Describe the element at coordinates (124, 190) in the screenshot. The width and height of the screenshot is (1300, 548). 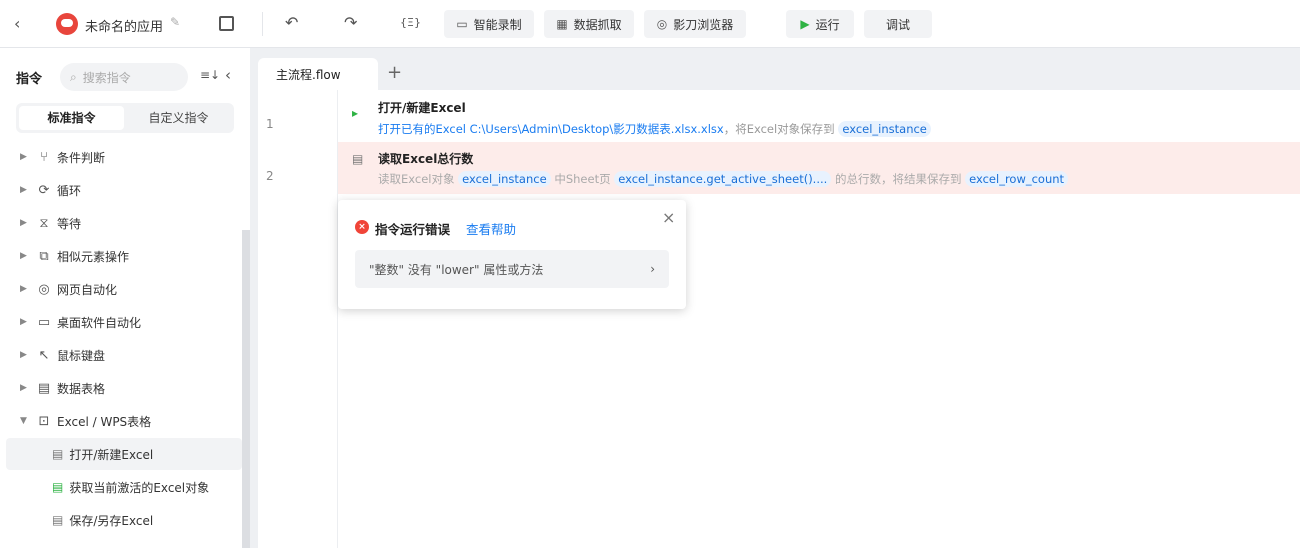
I see `tree-category: ▶ ⟳ 循环` at that location.